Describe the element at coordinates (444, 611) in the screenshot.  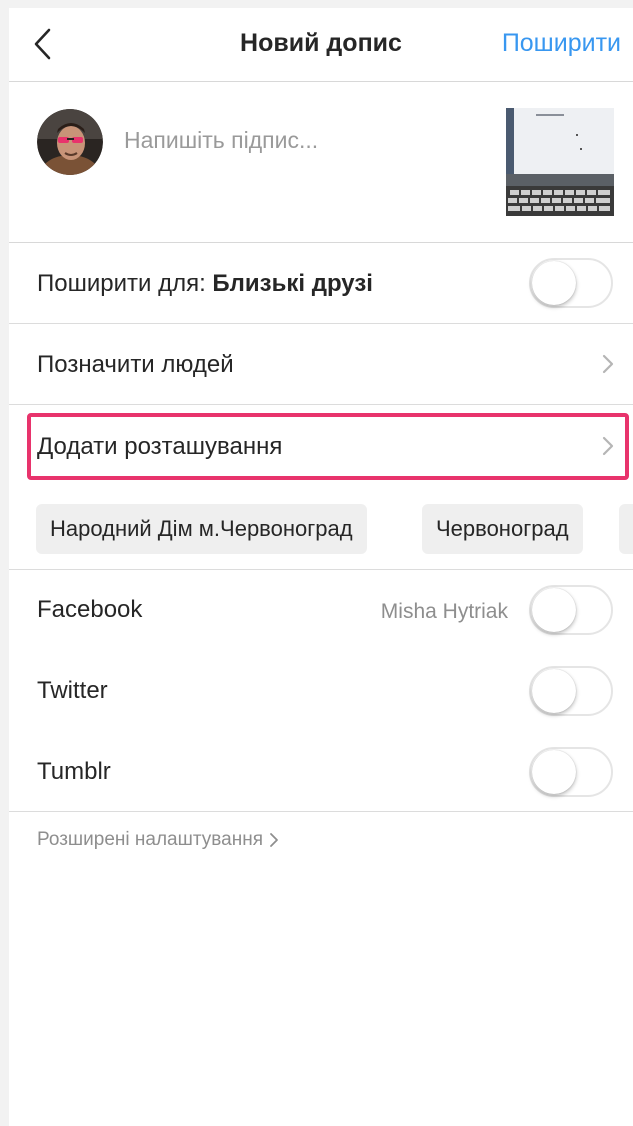
I see `facebook-account-name: Misha Hytriak` at that location.